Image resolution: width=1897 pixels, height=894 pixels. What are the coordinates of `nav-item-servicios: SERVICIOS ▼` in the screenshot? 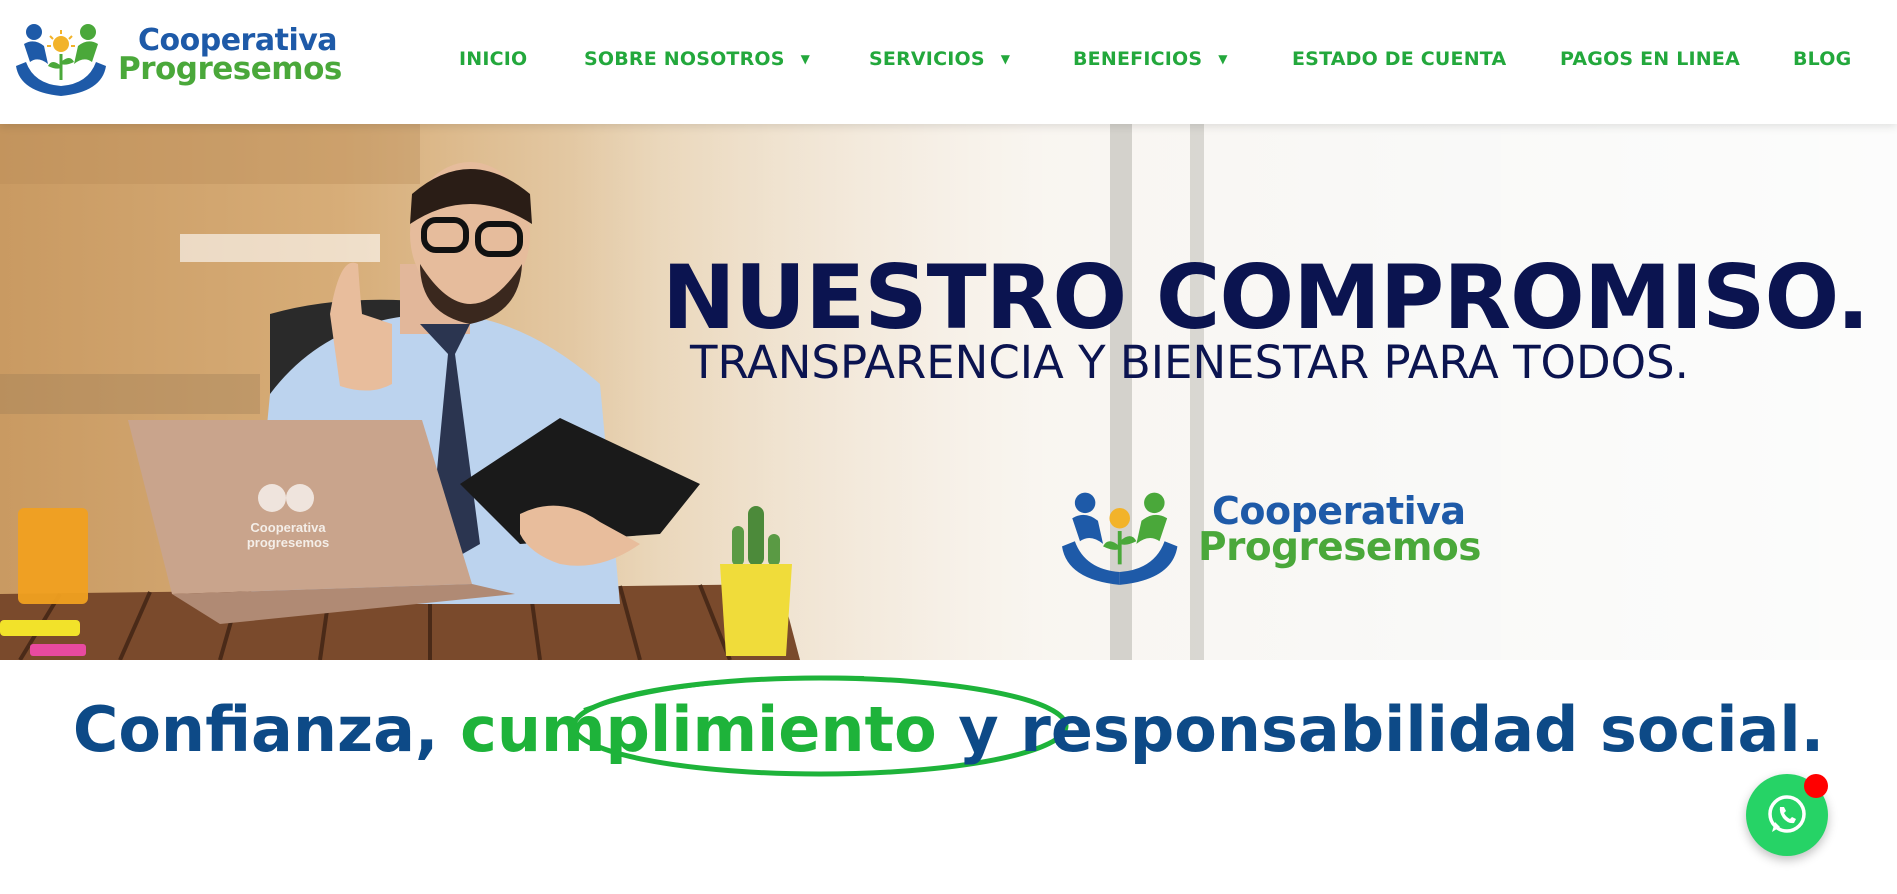 It's located at (939, 59).